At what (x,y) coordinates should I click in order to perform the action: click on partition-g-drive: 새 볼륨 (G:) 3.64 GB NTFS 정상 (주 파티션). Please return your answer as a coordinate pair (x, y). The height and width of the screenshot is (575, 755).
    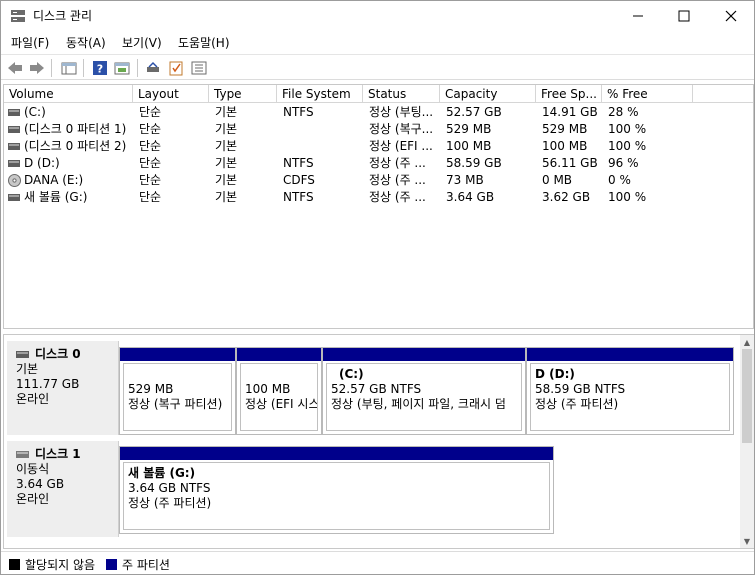
    Looking at the image, I should click on (336, 490).